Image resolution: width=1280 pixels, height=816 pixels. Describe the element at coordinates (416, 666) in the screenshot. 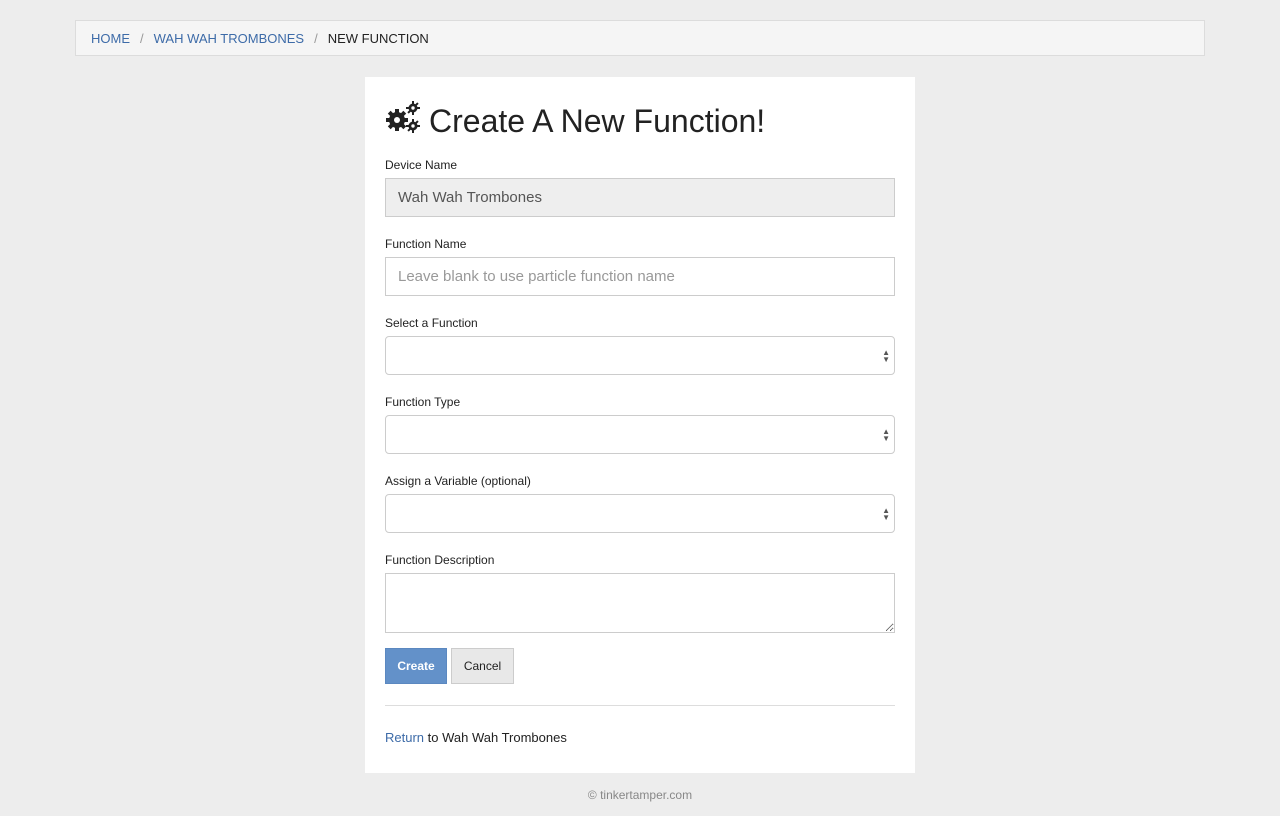

I see `create-button: Create` at that location.